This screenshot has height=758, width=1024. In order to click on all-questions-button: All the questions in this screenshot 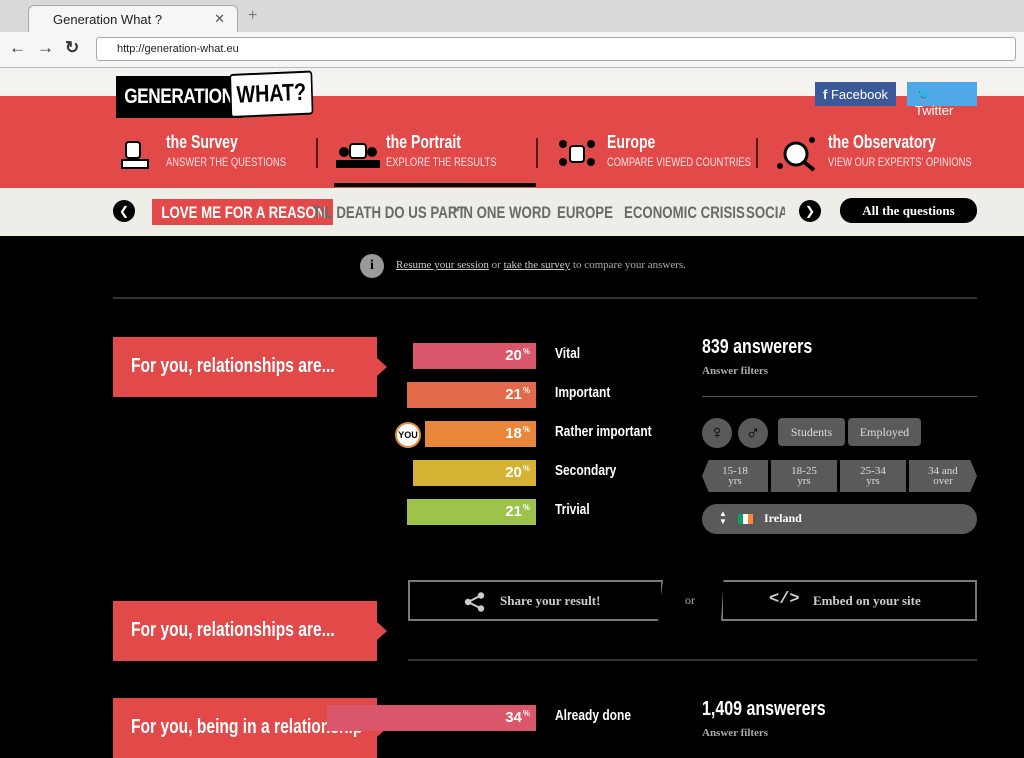, I will do `click(908, 210)`.